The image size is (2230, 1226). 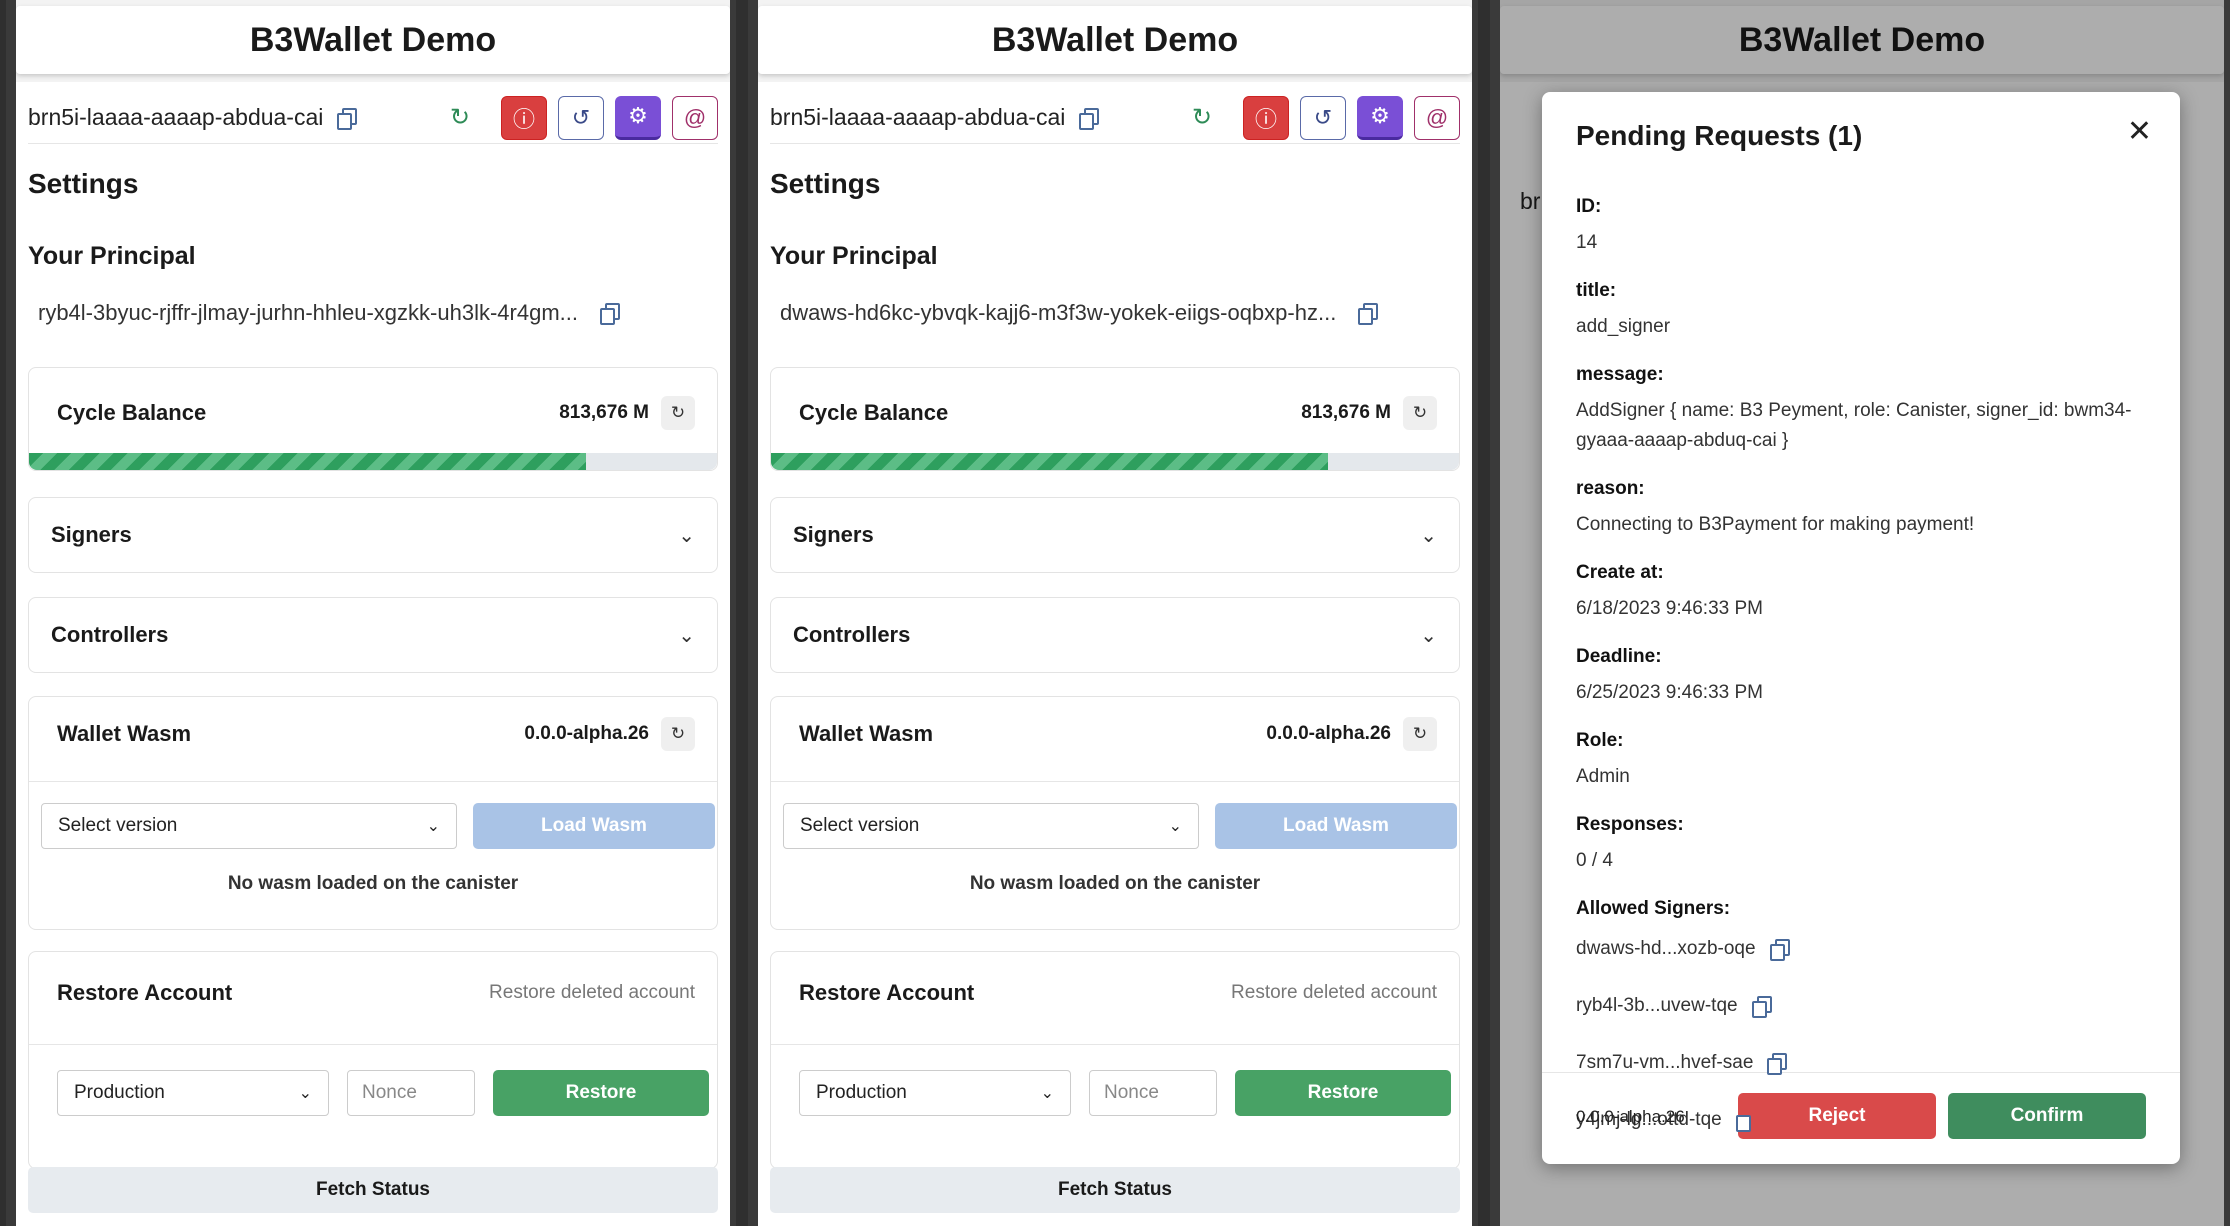 I want to click on principal-heading: Your Principal, so click(x=854, y=256).